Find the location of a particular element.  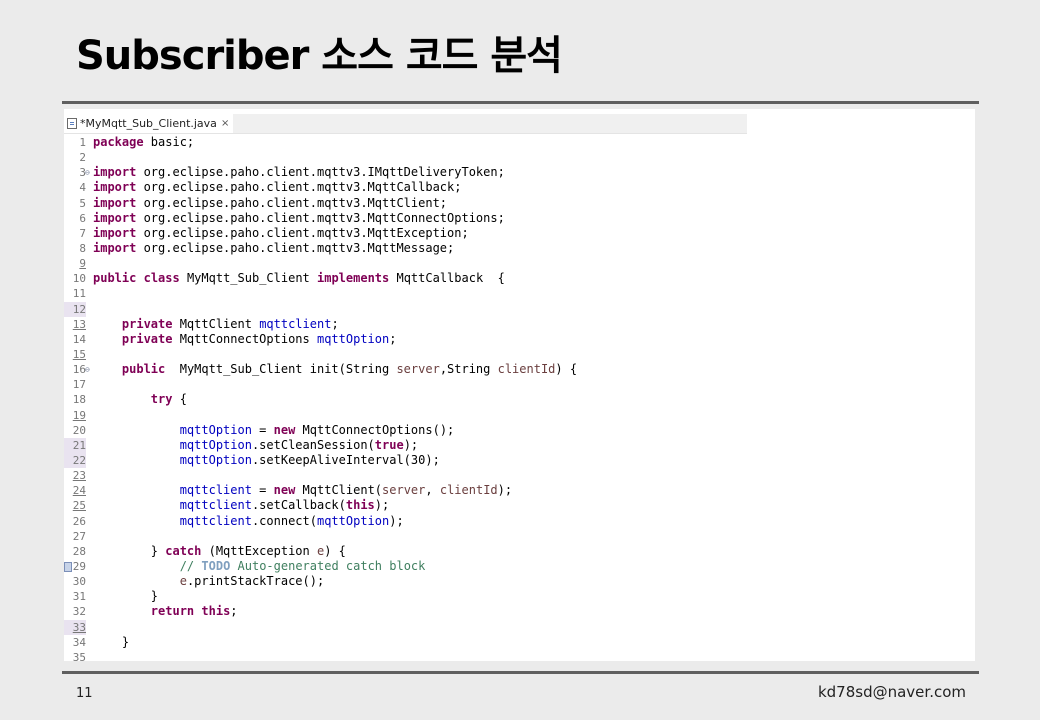

code-token: ; is located at coordinates (393, 338).